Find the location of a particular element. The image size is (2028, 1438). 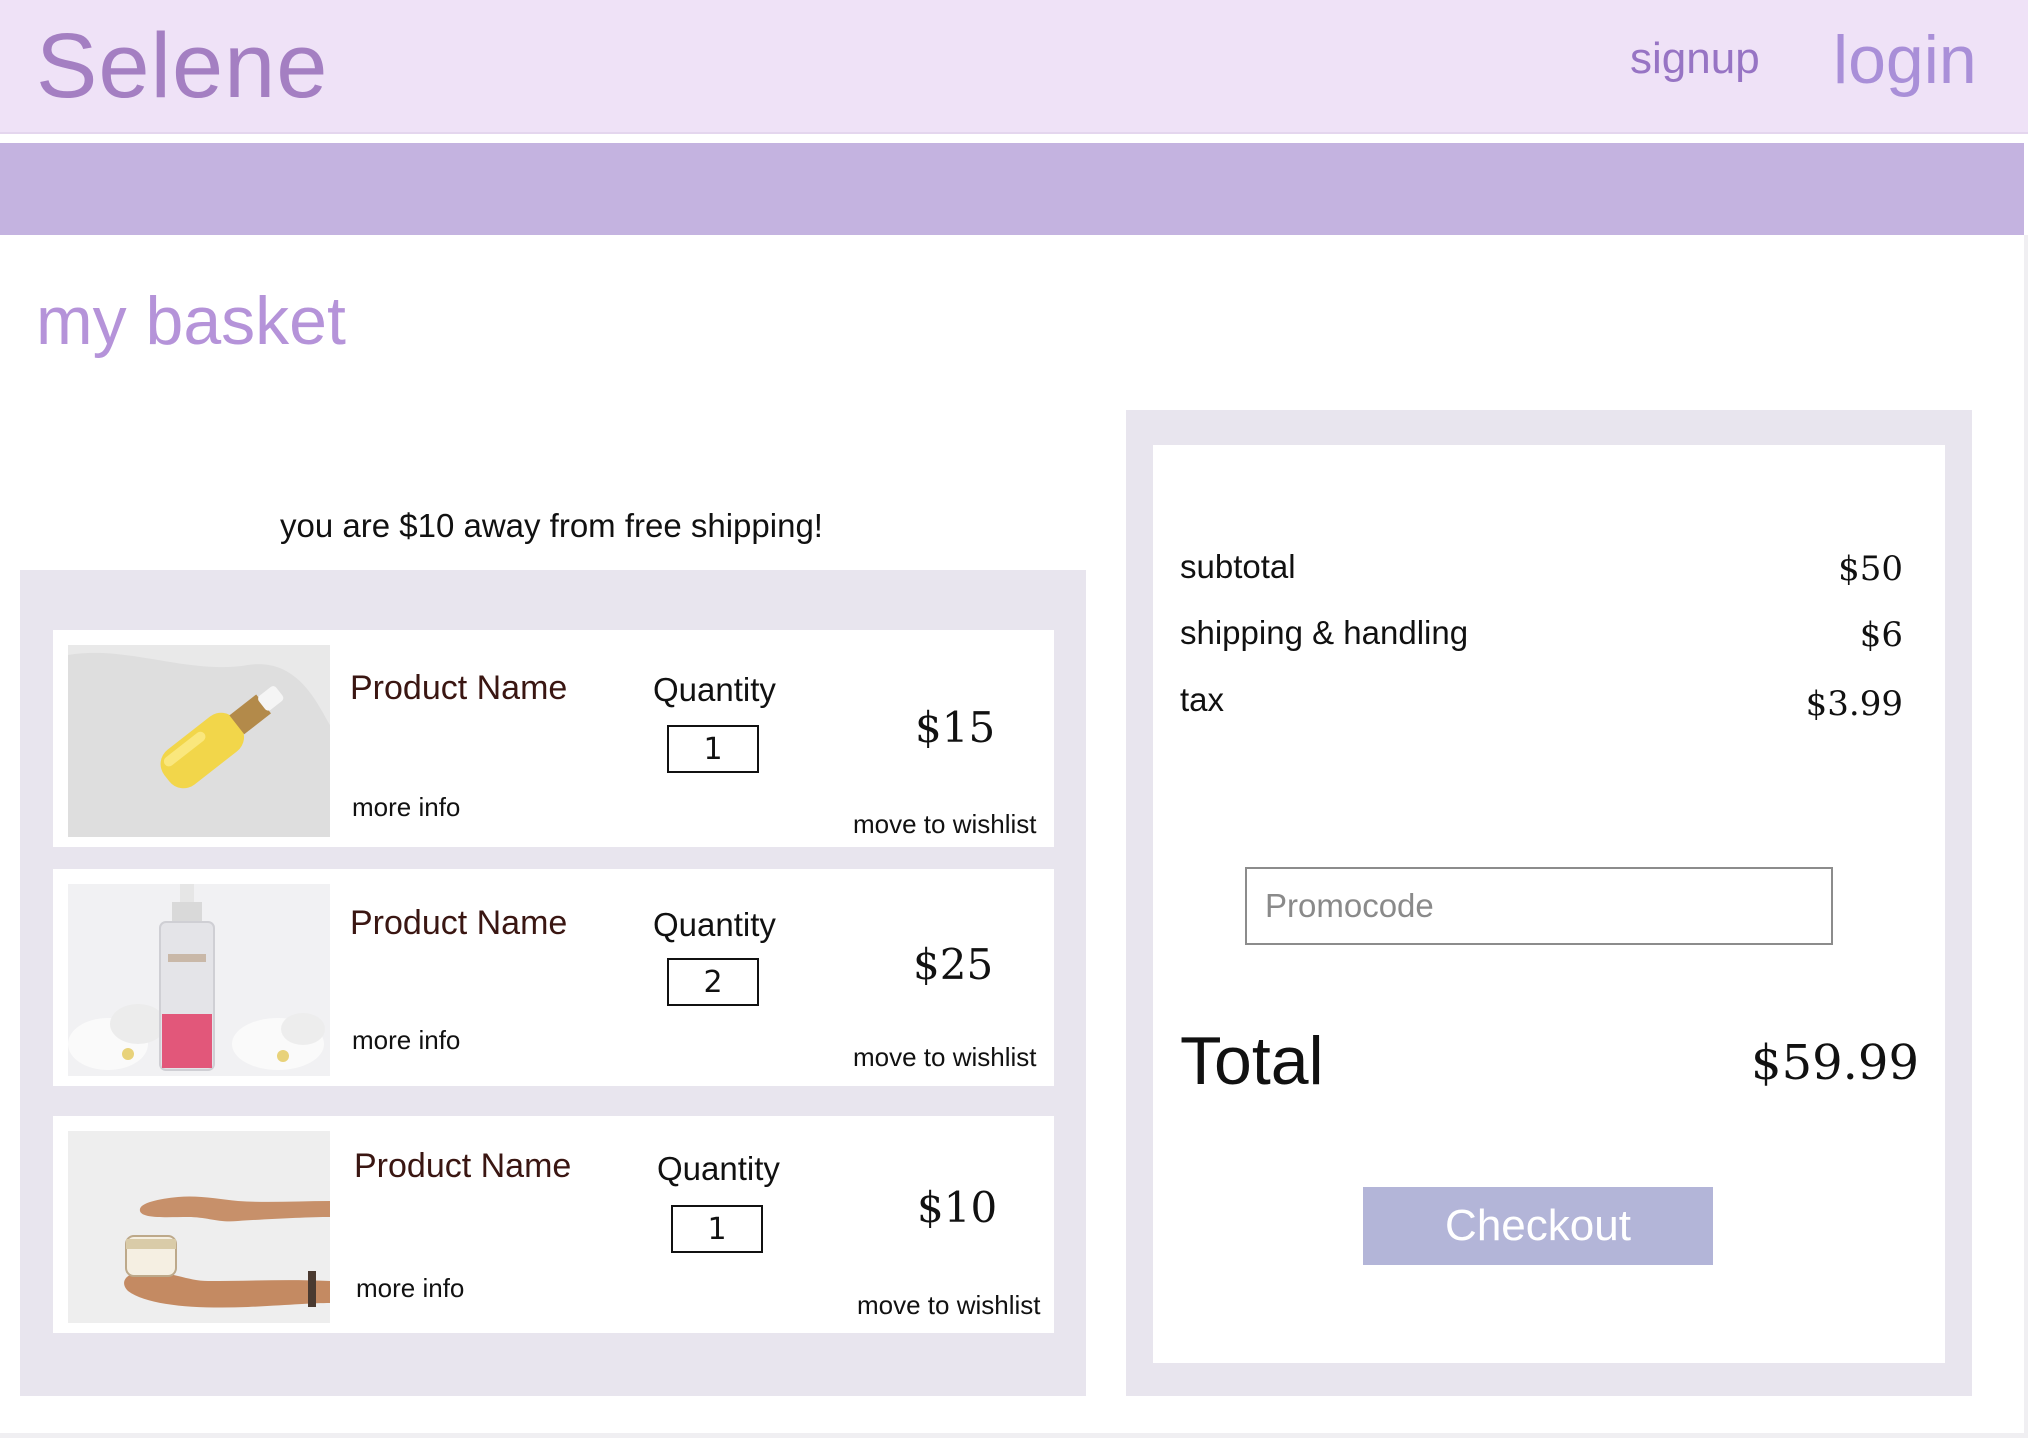

nav-stripe is located at coordinates (1012, 189).